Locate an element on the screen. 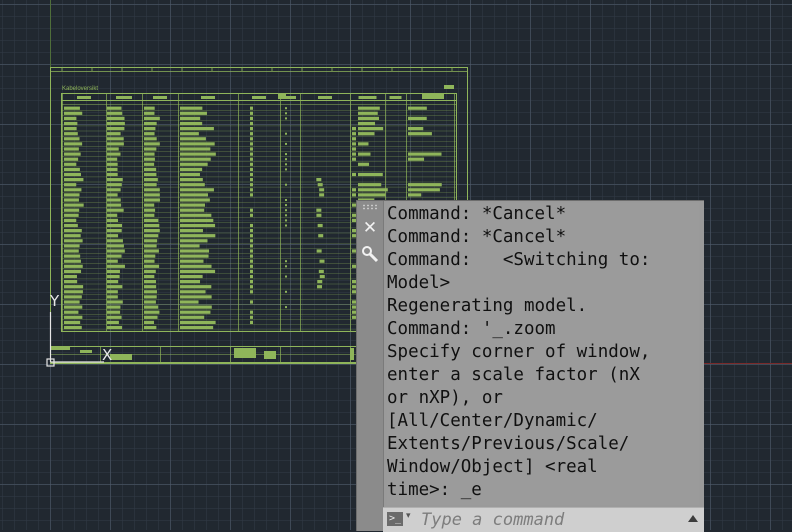  sheet-title: Kabeloversikt is located at coordinates (80, 89).